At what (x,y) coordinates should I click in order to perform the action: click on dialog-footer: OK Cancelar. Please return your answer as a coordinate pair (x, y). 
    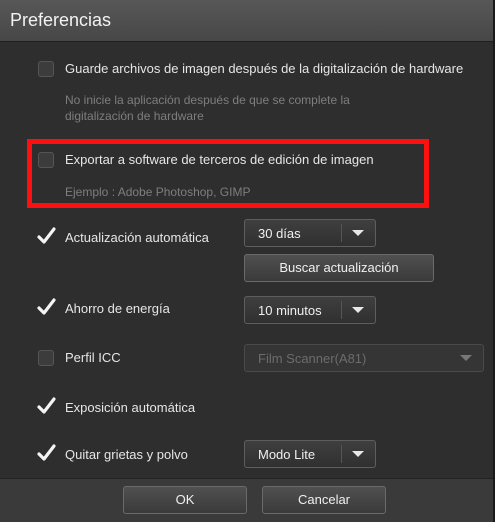
    Looking at the image, I should click on (246, 500).